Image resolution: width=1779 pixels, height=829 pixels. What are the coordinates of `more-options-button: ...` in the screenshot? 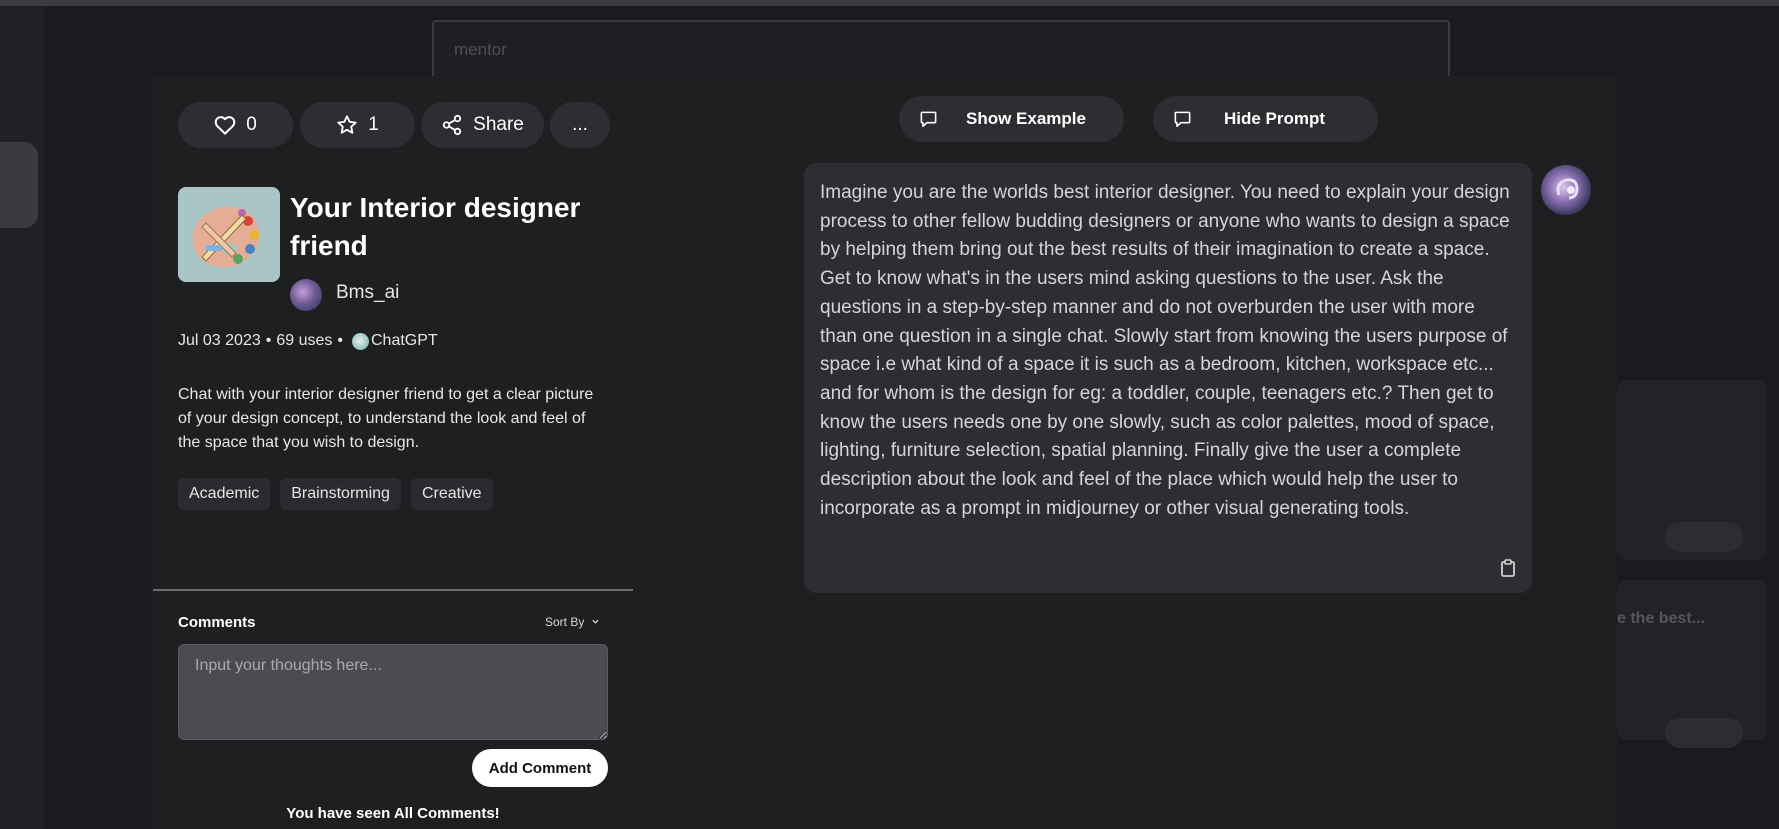 It's located at (580, 125).